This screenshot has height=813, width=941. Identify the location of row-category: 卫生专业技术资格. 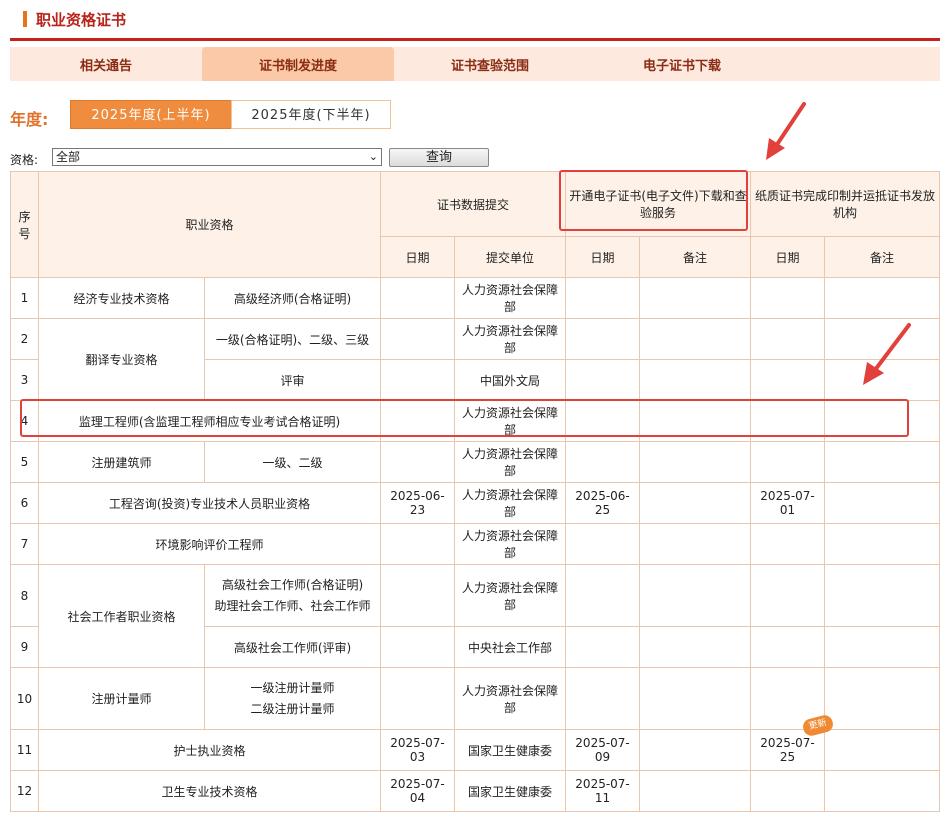
(209, 791).